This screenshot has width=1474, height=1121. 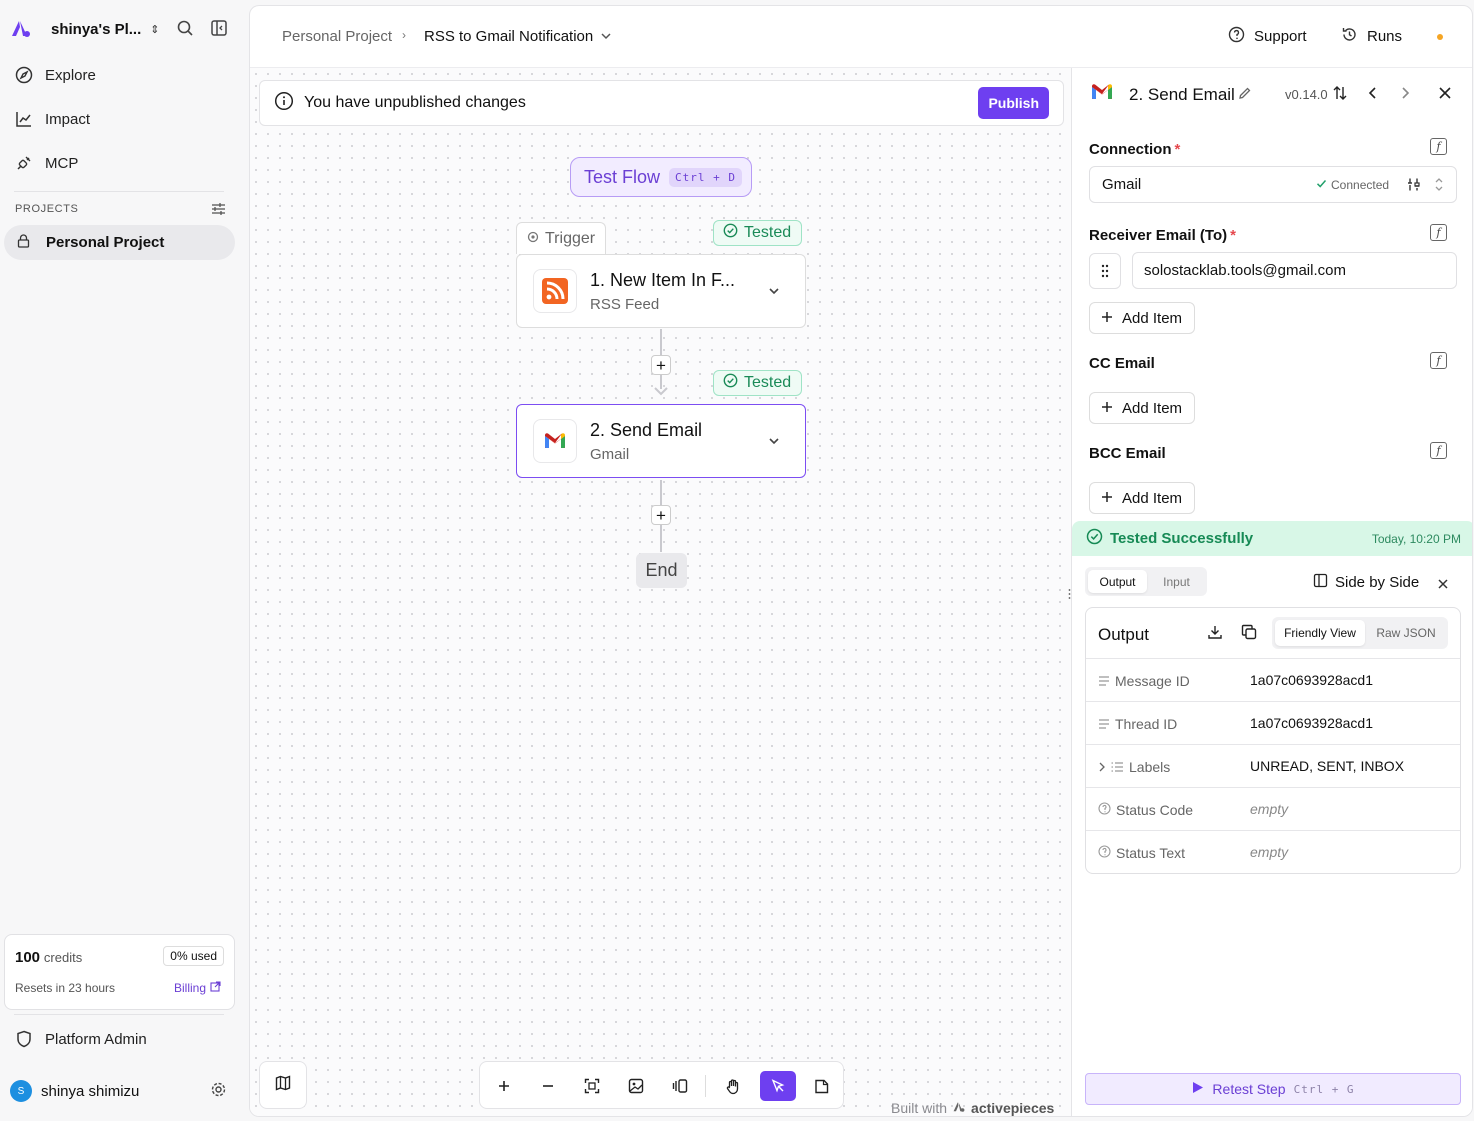 What do you see at coordinates (337, 36) in the screenshot?
I see `breadcrumb-project: Personal Project` at bounding box center [337, 36].